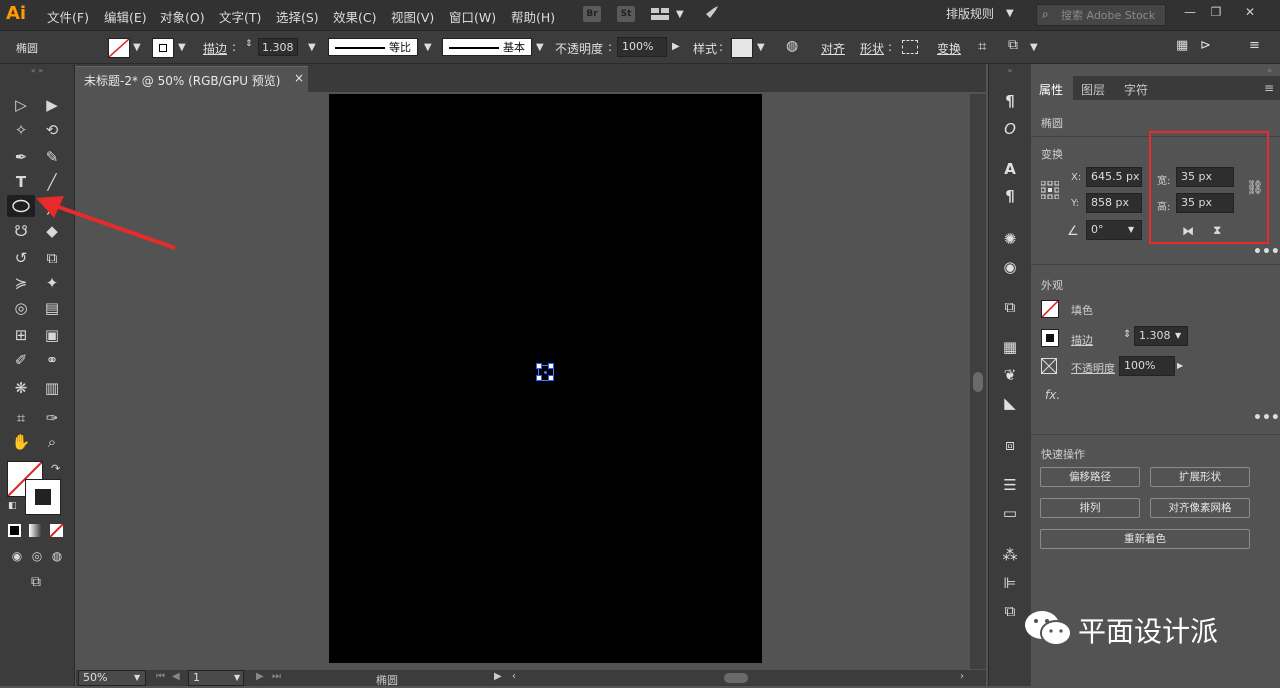 The width and height of the screenshot is (1280, 688). Describe the element at coordinates (14, 530) in the screenshot. I see `color-mode-icon` at that location.